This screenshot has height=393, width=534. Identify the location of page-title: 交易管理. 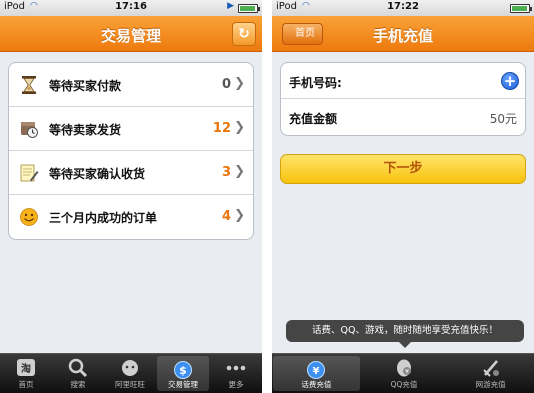
(130, 36).